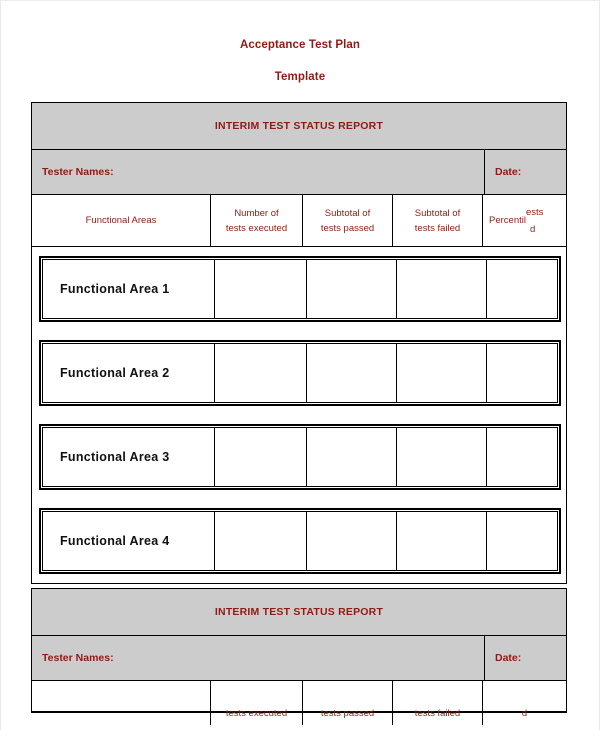  I want to click on functional-area-outer-box: Functional Area 2, so click(300, 373).